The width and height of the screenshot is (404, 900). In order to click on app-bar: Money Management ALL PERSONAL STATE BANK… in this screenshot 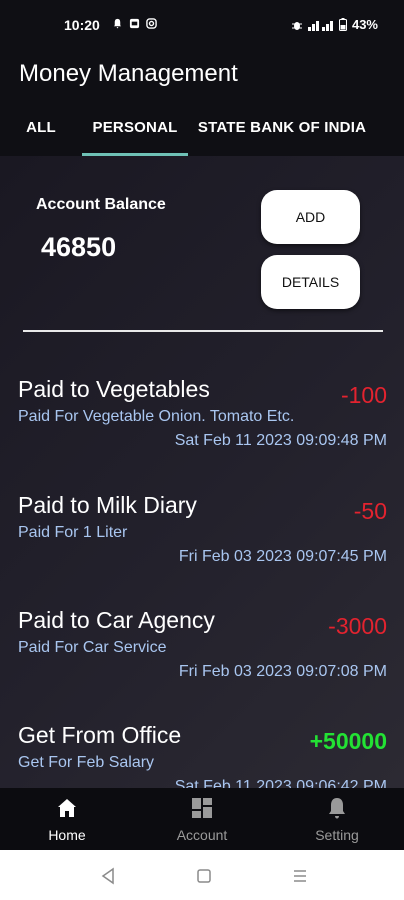, I will do `click(202, 104)`.